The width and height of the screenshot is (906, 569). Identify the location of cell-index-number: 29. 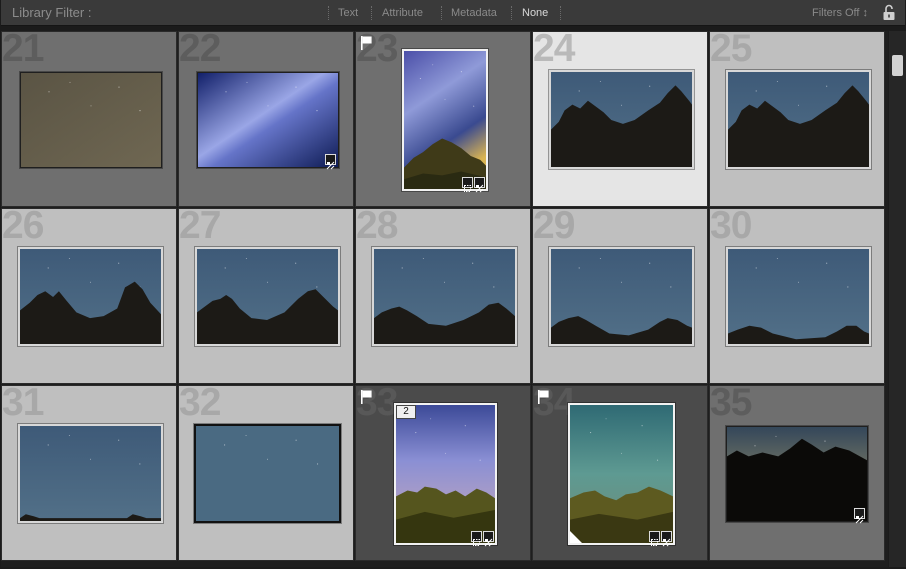
(554, 227).